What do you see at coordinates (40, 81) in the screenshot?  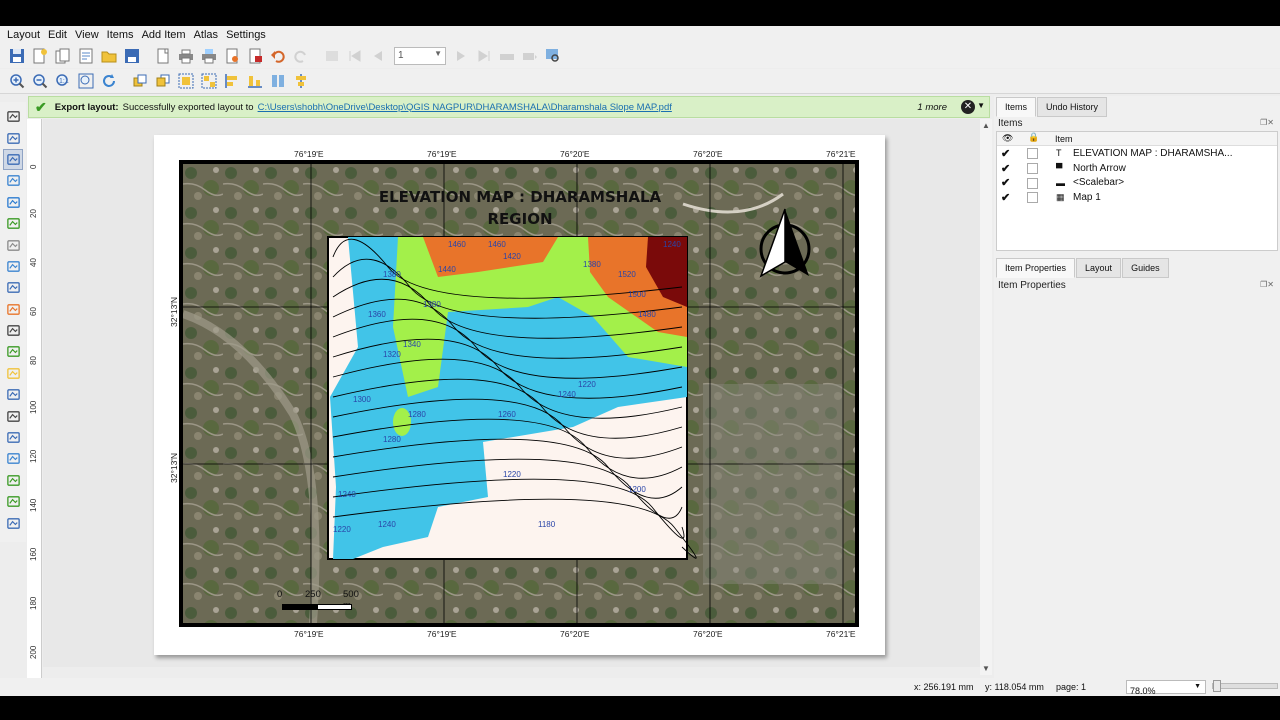 I see `zoom-out-icon` at bounding box center [40, 81].